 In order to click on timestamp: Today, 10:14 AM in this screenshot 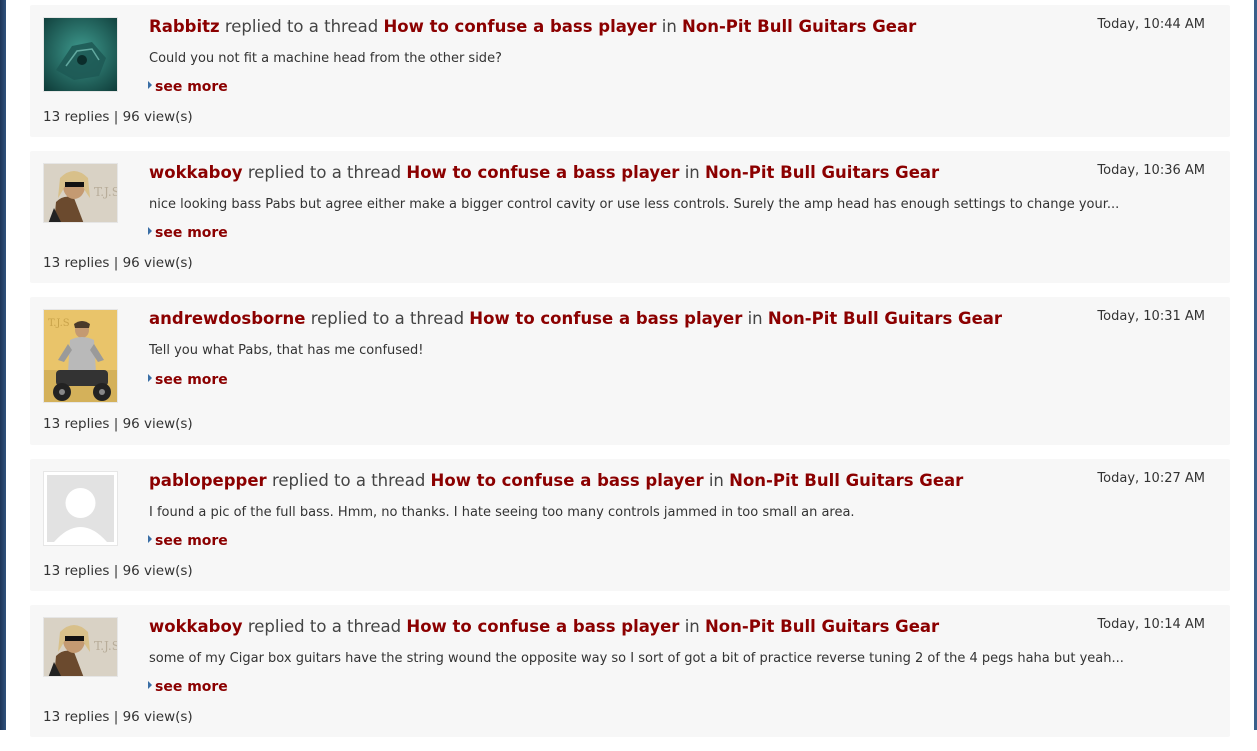, I will do `click(1151, 624)`.